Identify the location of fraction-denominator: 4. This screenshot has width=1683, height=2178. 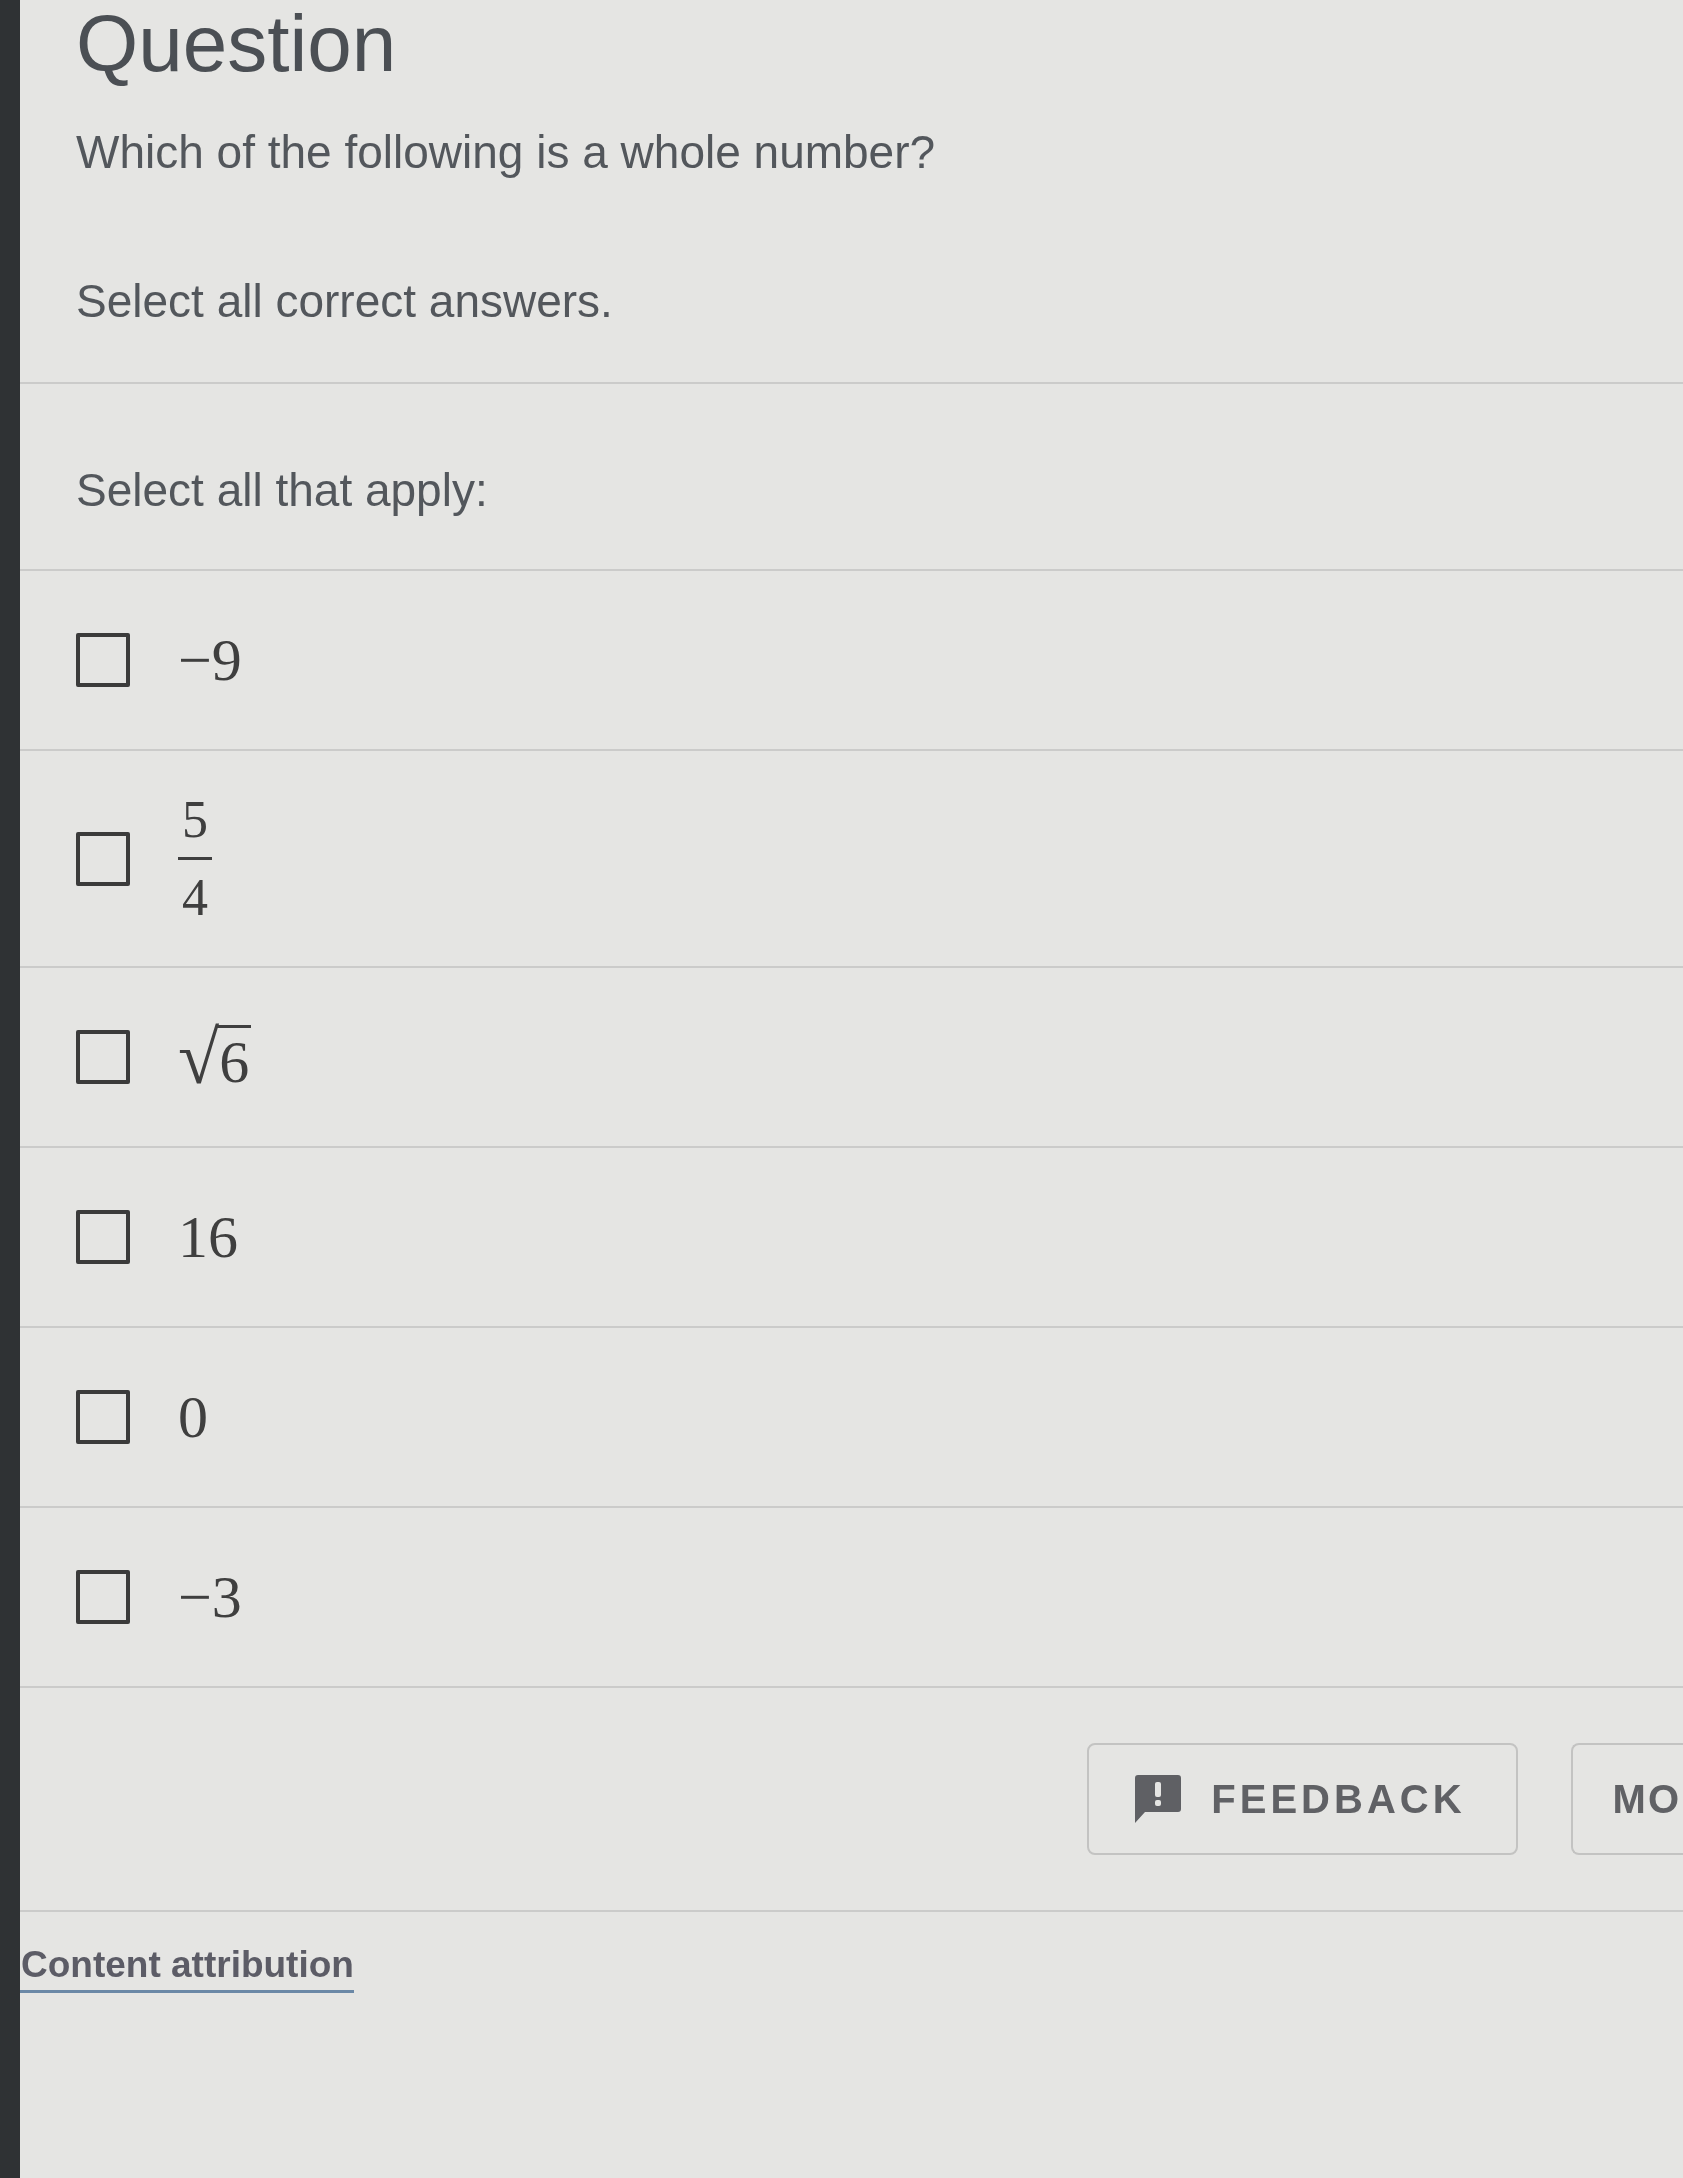
(195, 898).